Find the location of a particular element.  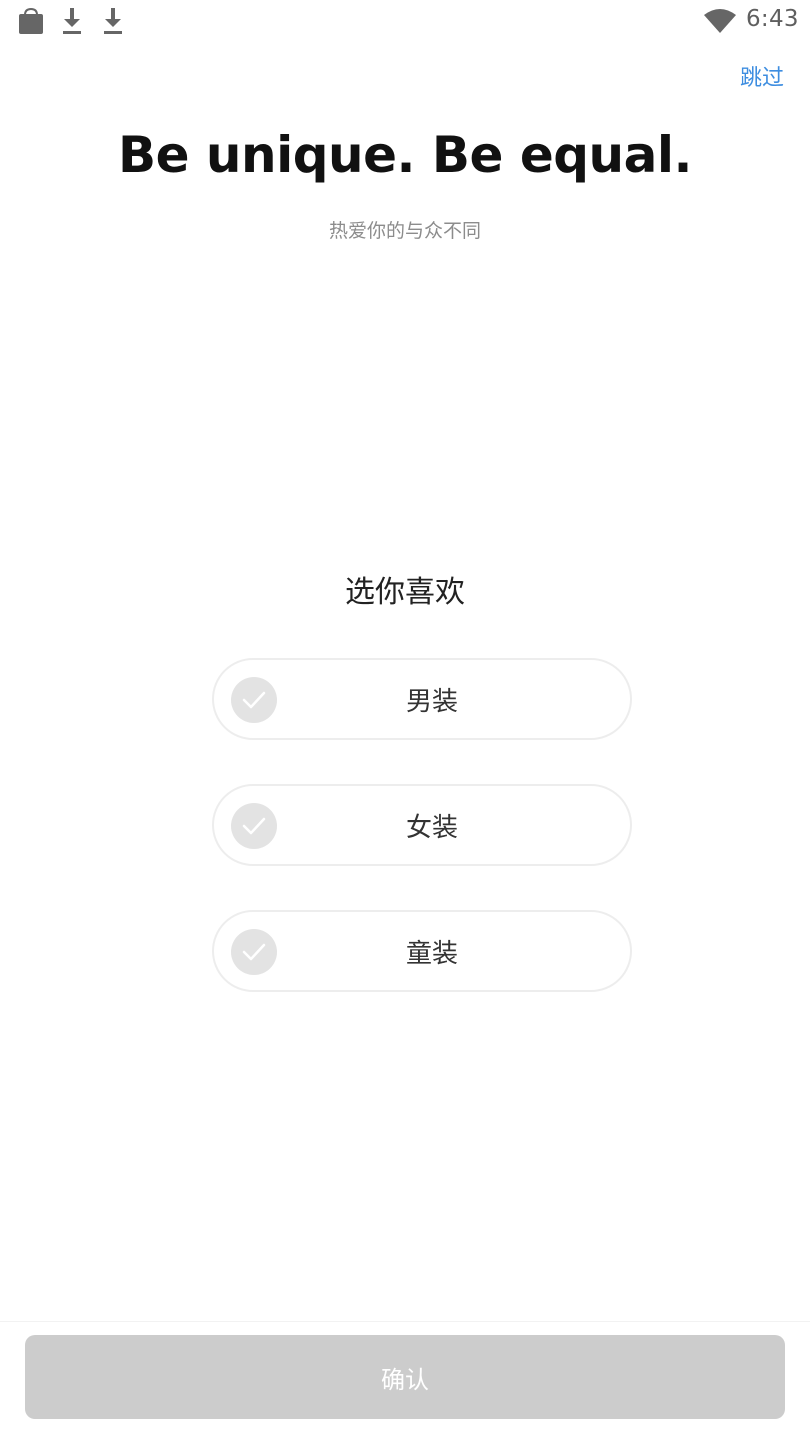

option-label: 男装 is located at coordinates (431, 701).